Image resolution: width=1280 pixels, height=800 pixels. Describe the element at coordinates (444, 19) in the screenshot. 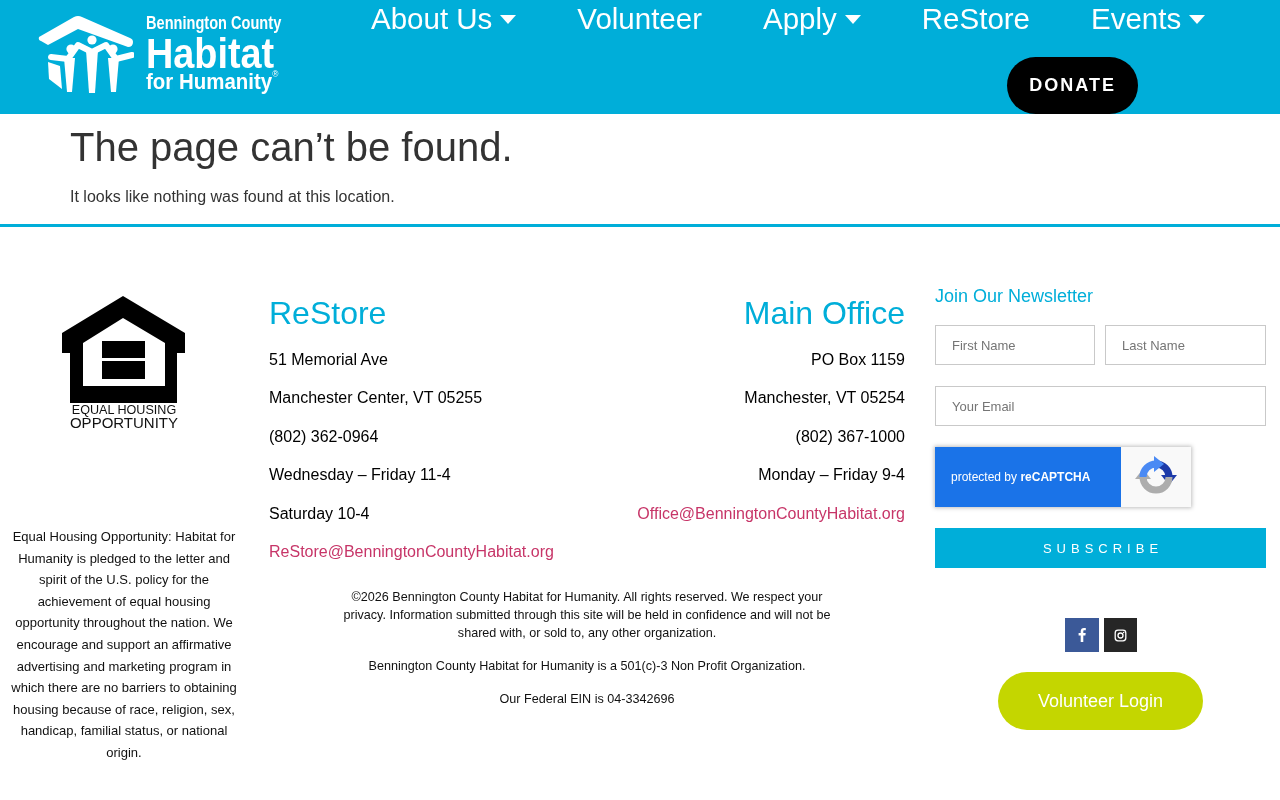

I see `nav-link: About Us` at that location.